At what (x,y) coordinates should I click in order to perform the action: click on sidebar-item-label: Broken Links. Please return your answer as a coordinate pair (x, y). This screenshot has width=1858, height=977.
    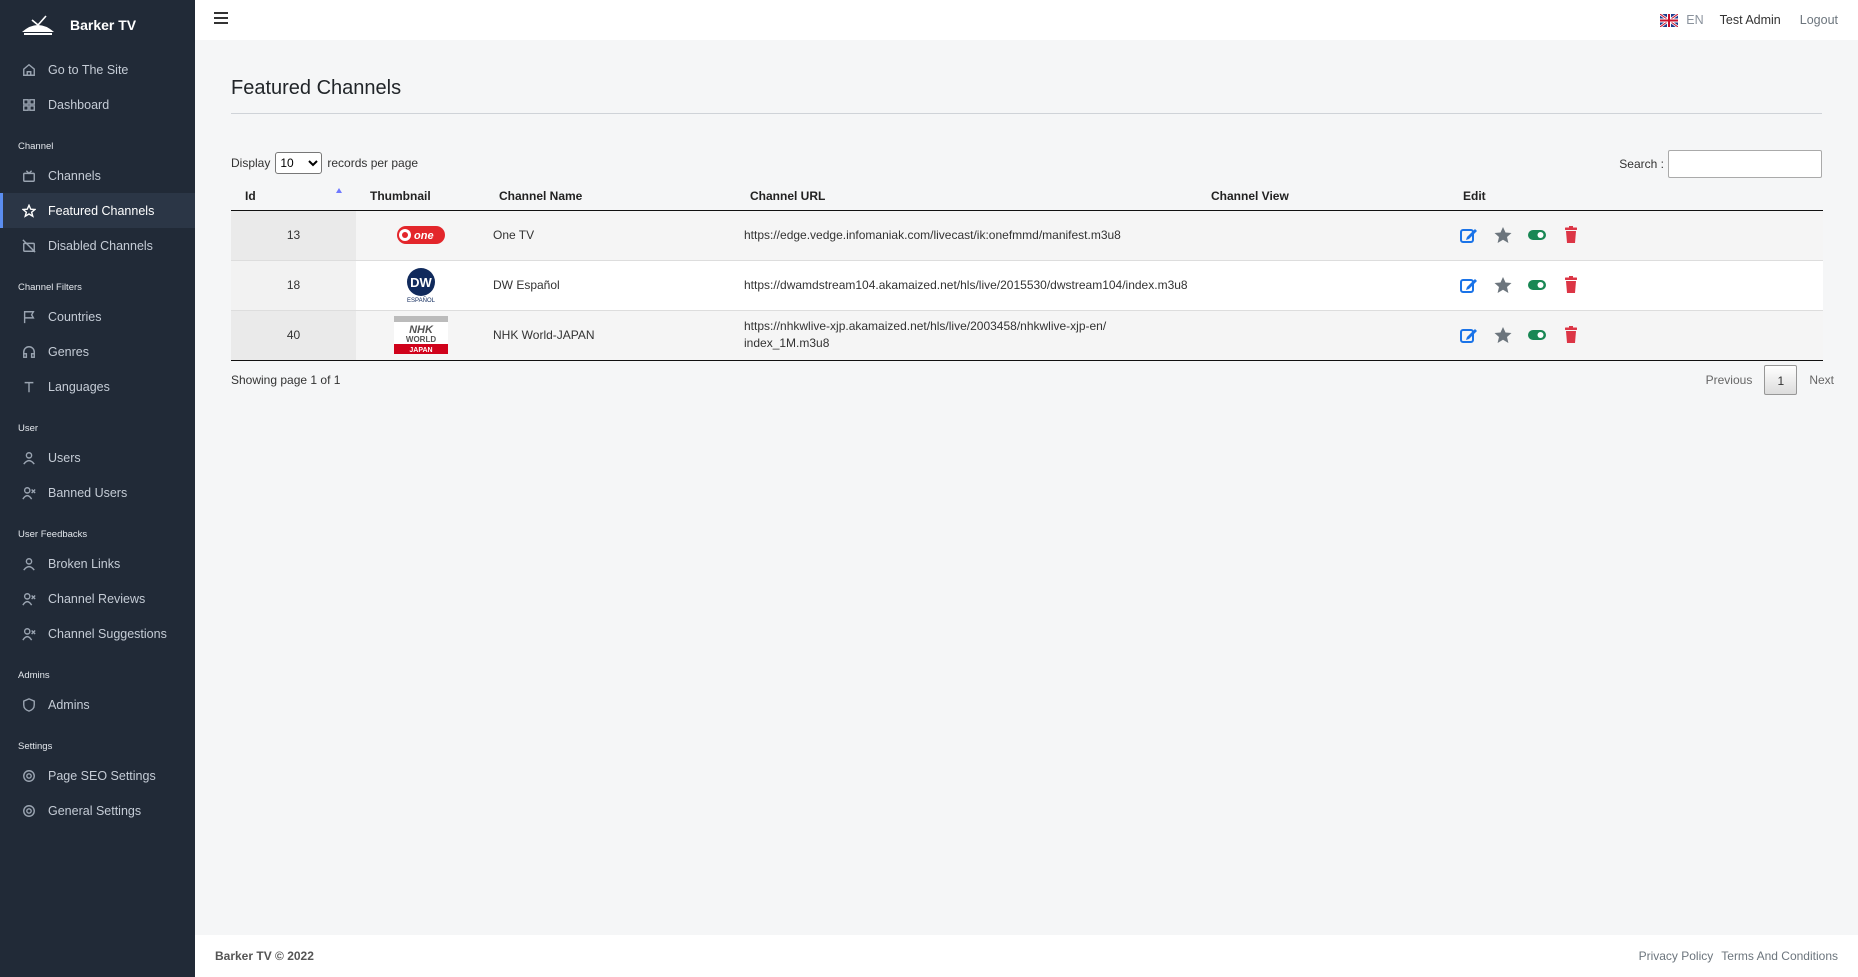
    Looking at the image, I should click on (84, 563).